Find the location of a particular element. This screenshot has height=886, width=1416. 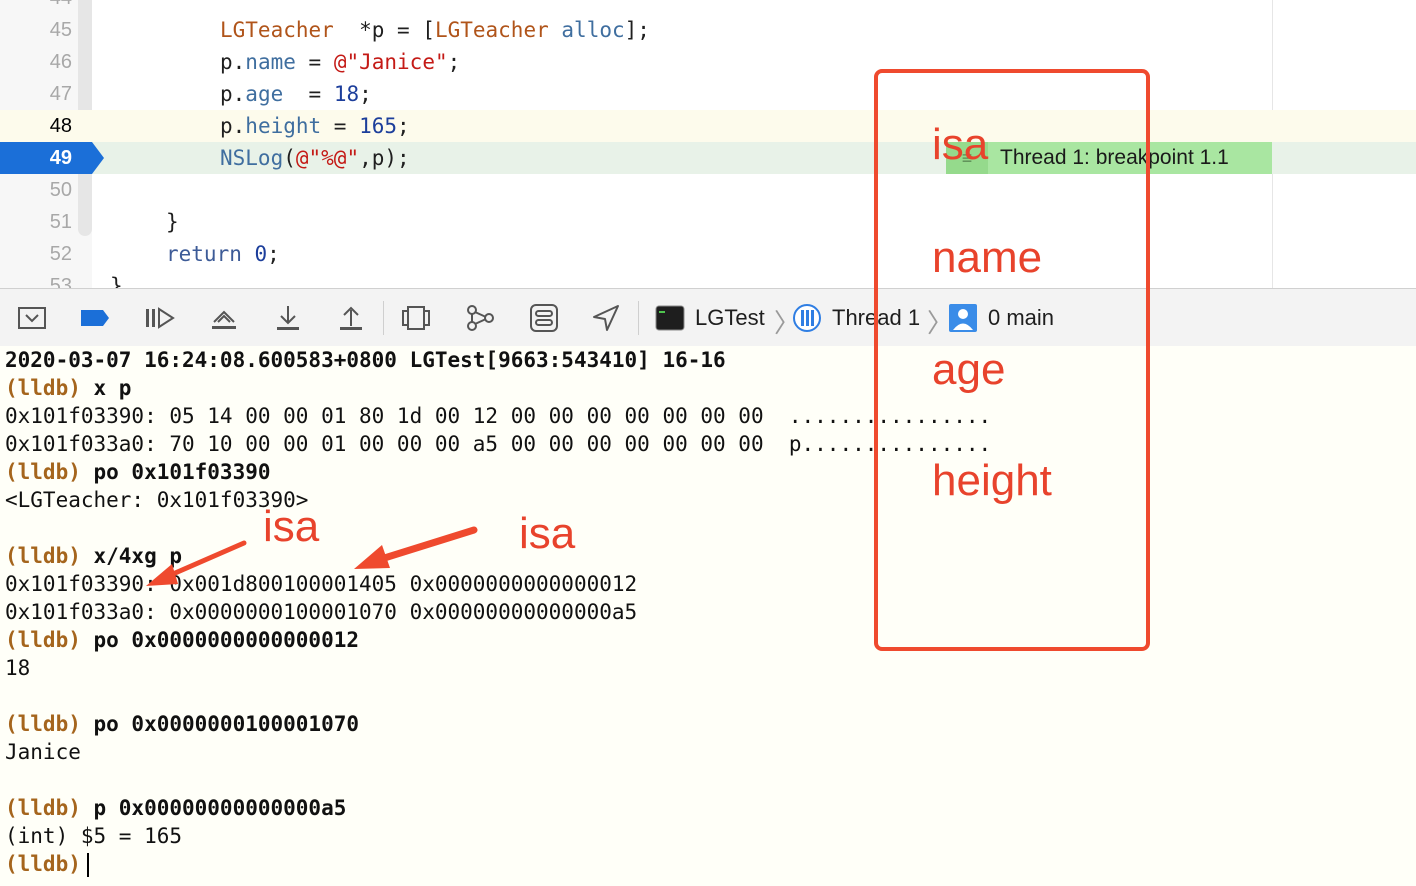

breakpoints-toggle-button is located at coordinates (95, 318).